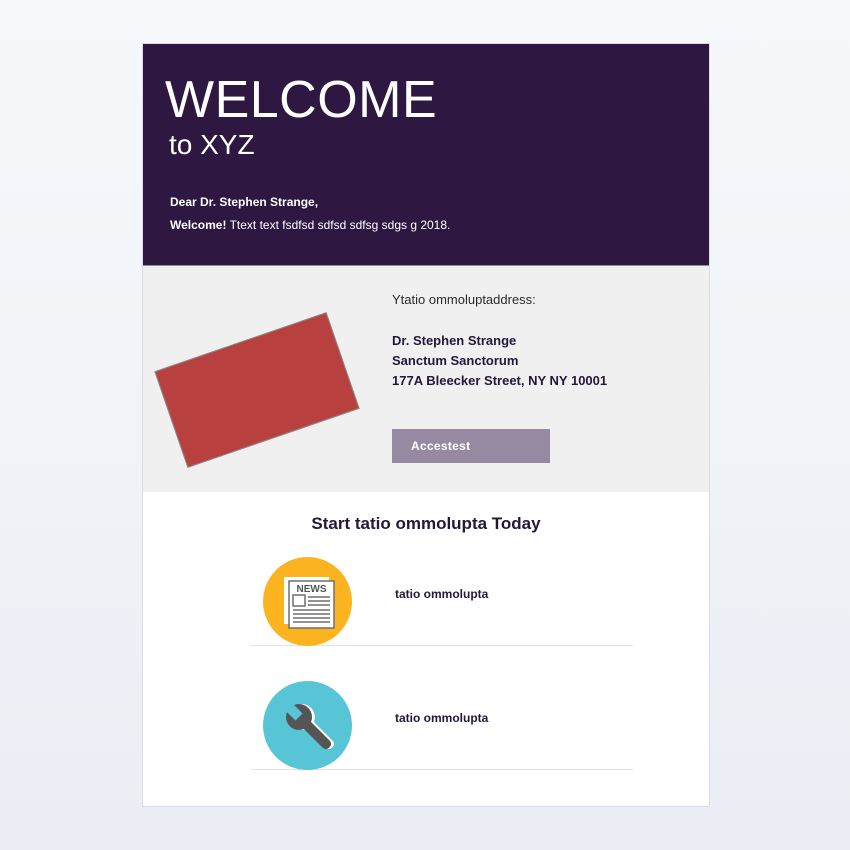 This screenshot has height=850, width=850. Describe the element at coordinates (464, 299) in the screenshot. I see `address-label: Ytatio ommoluptaddress:` at that location.